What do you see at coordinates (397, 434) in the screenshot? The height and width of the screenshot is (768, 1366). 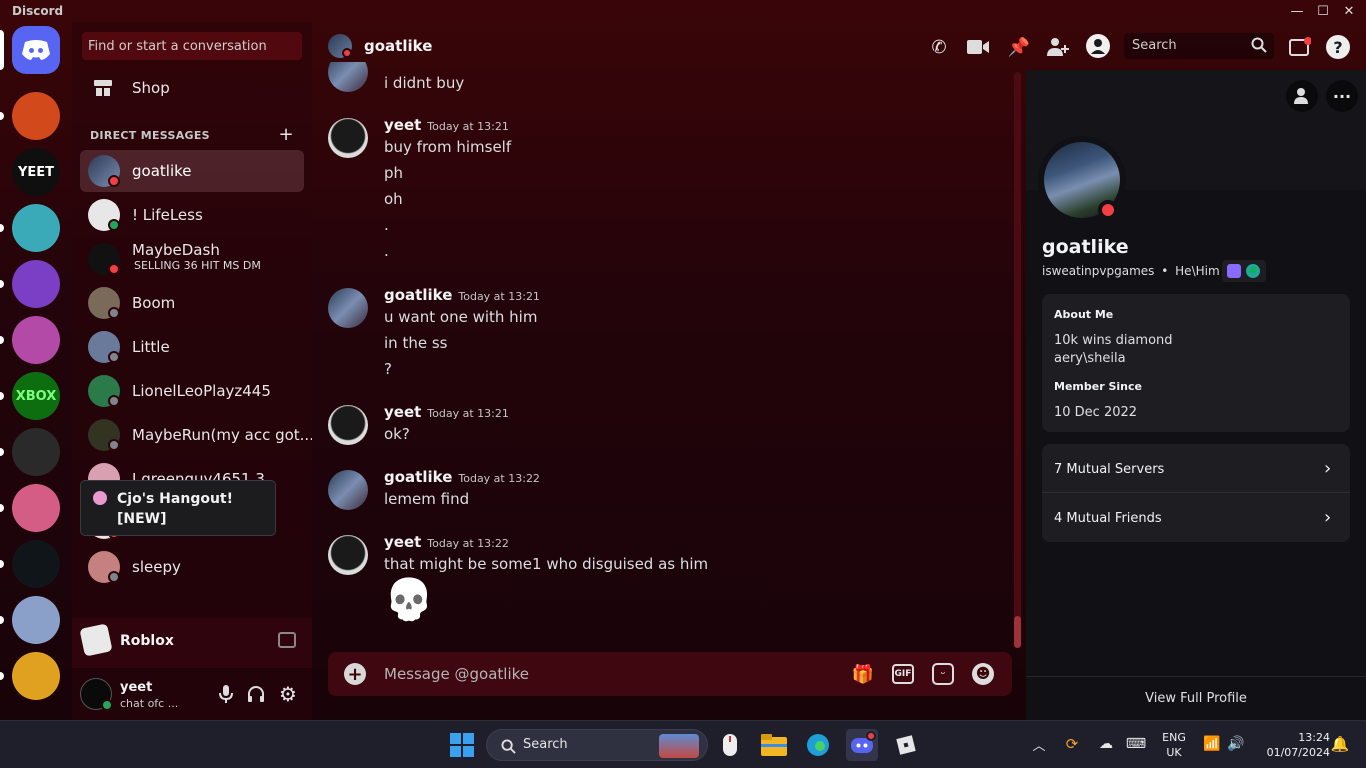 I see `message-text: ok?` at bounding box center [397, 434].